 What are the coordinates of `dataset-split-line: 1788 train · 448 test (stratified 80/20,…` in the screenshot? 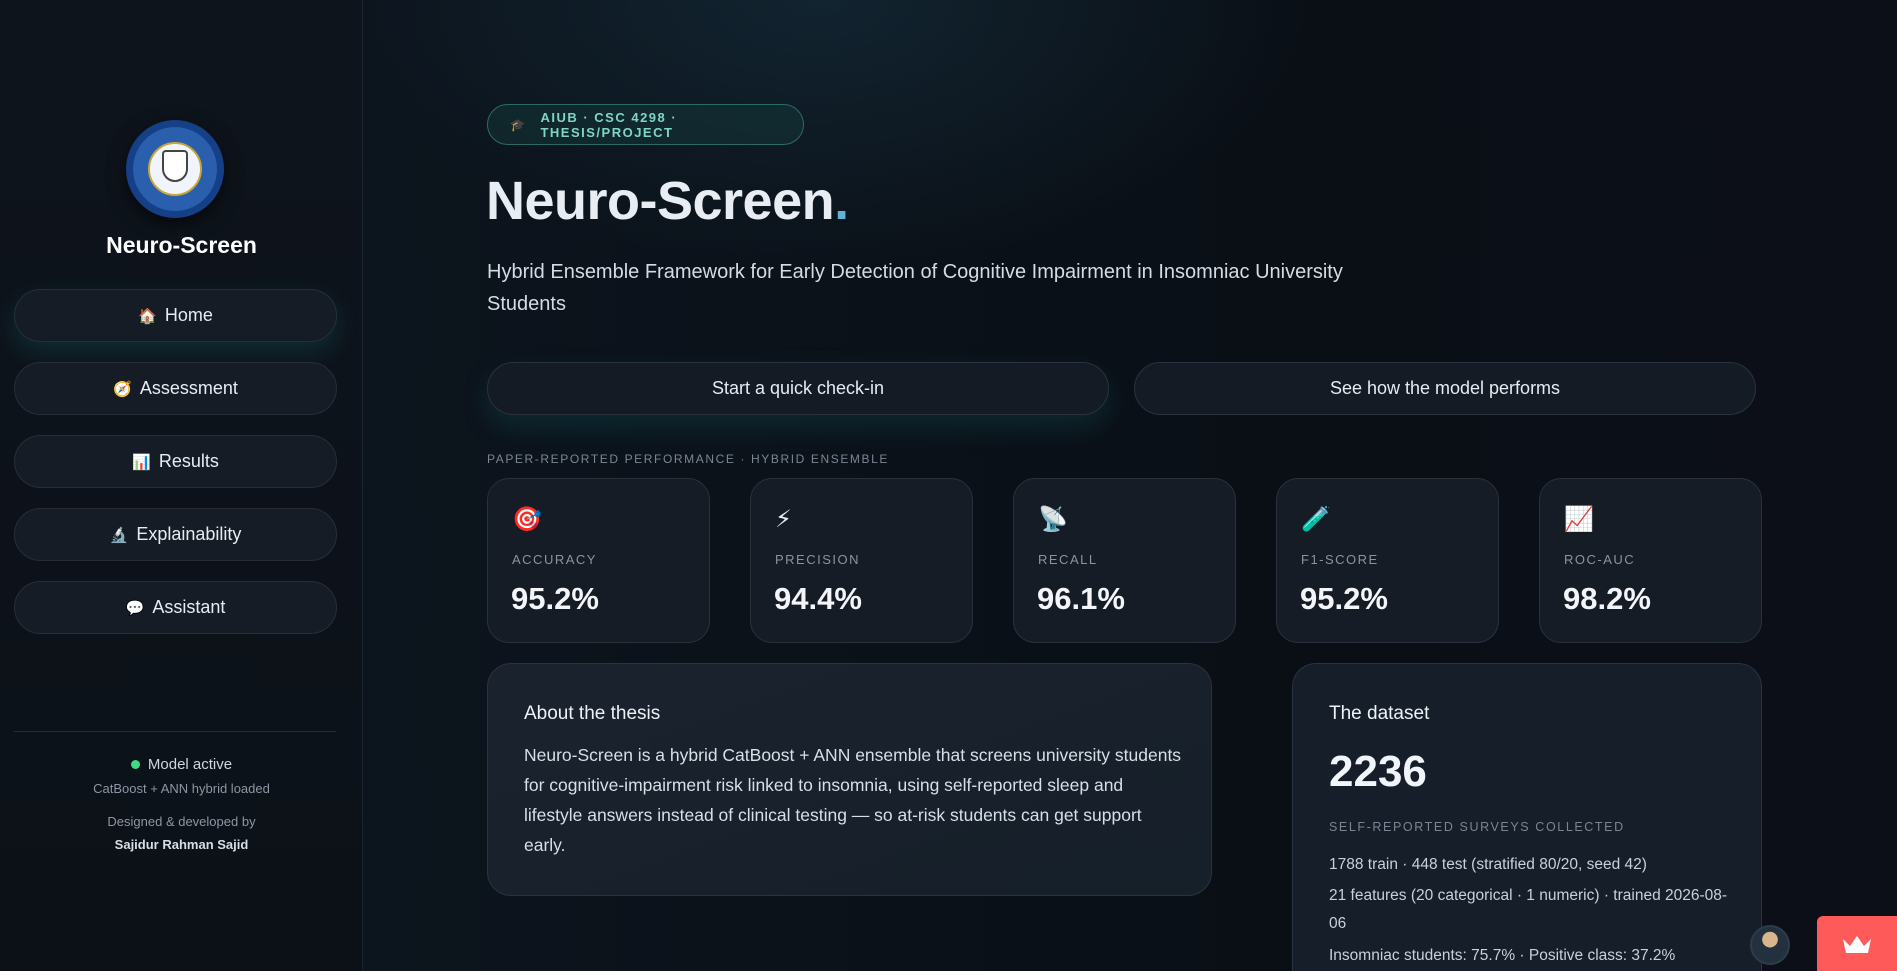 It's located at (1488, 864).